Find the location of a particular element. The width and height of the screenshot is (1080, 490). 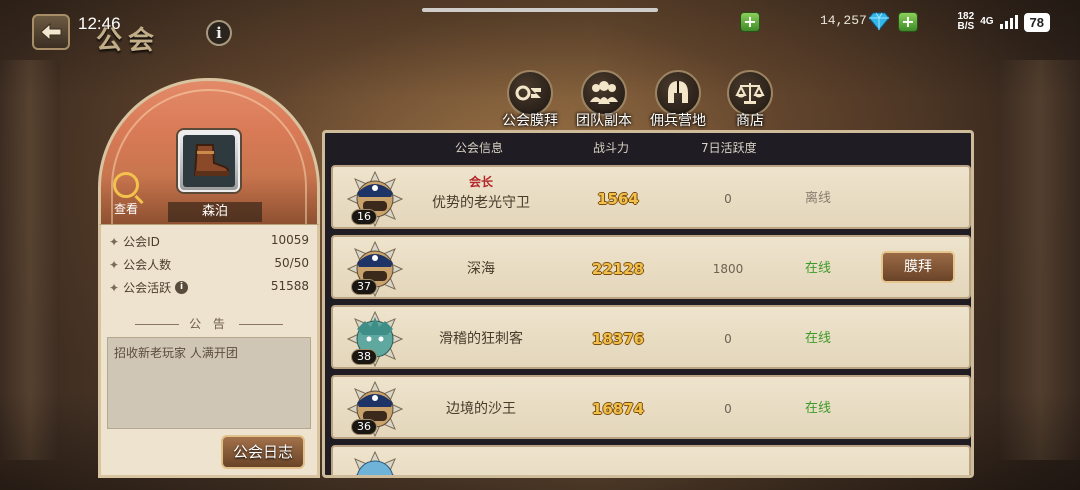

team-dungeon-button: 团队副本 is located at coordinates (604, 100).